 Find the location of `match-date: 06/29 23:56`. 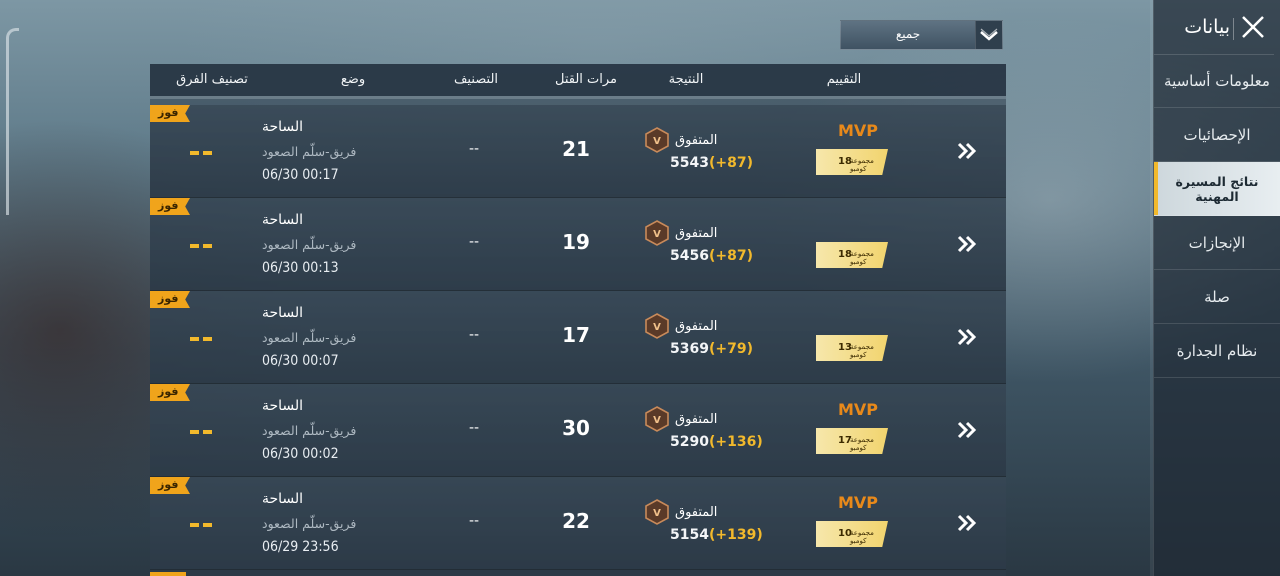

match-date: 06/29 23:56 is located at coordinates (300, 547).